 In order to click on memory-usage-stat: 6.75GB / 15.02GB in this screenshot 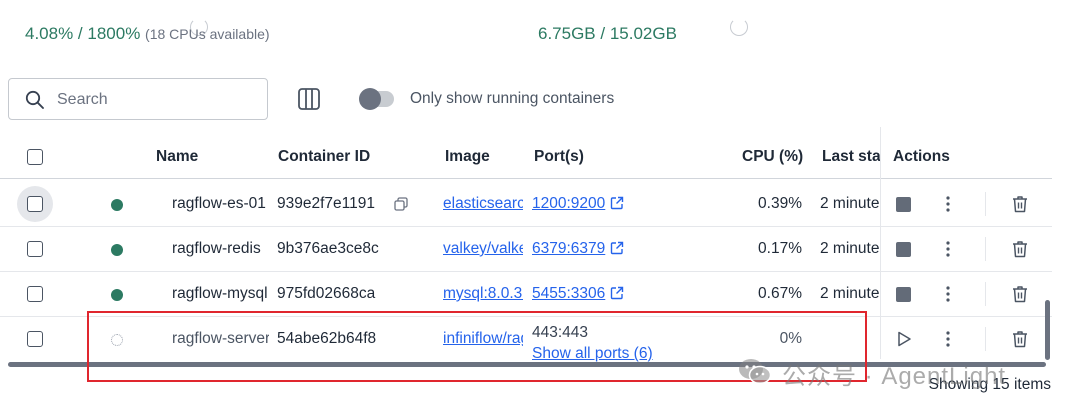, I will do `click(607, 33)`.